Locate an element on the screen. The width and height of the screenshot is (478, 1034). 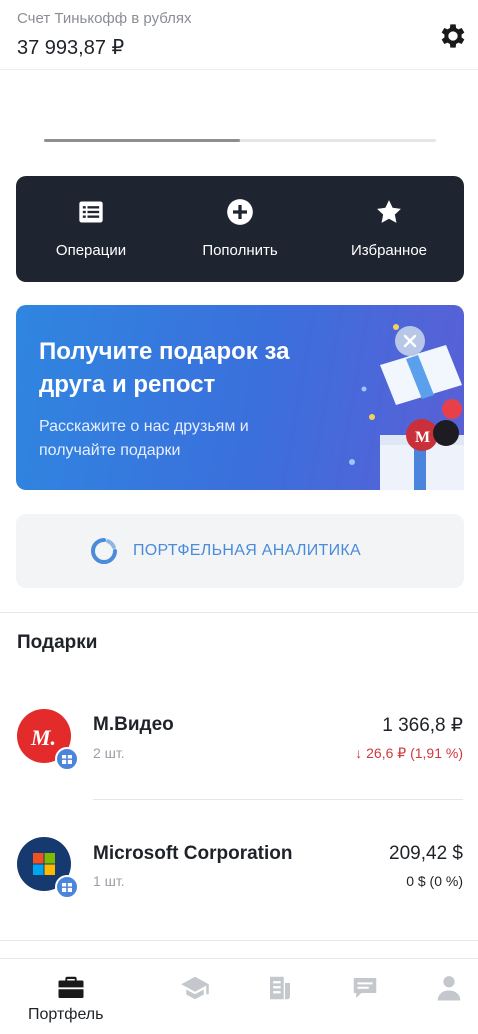
nav-tab-news is located at coordinates (280, 996).